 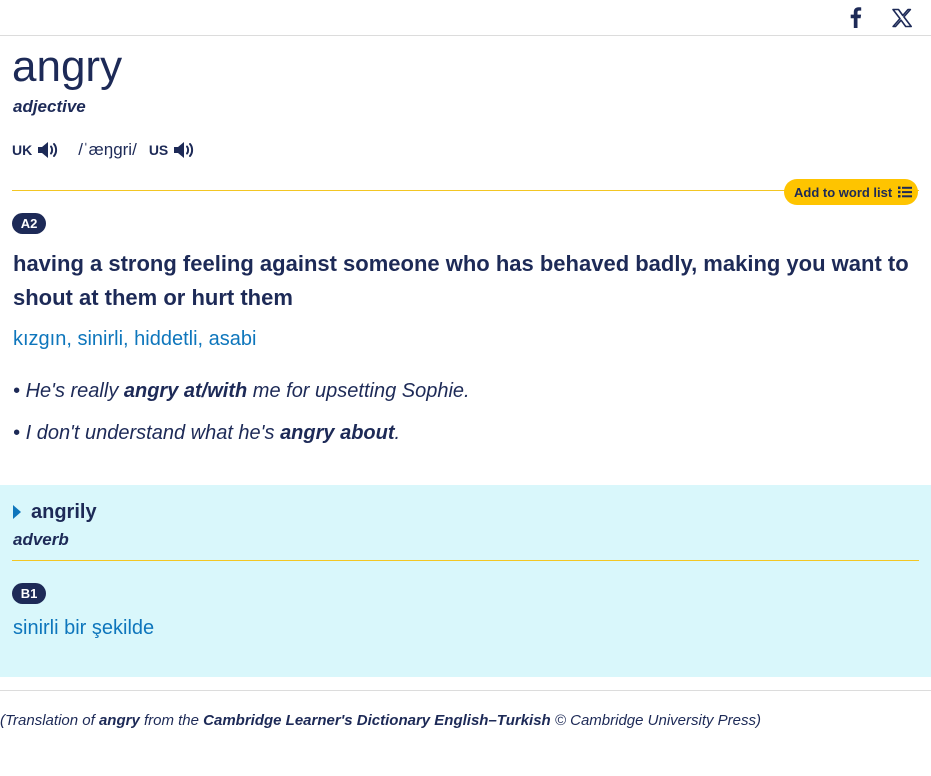 What do you see at coordinates (41, 539) in the screenshot?
I see `run-on-part-of-speech: adverb` at bounding box center [41, 539].